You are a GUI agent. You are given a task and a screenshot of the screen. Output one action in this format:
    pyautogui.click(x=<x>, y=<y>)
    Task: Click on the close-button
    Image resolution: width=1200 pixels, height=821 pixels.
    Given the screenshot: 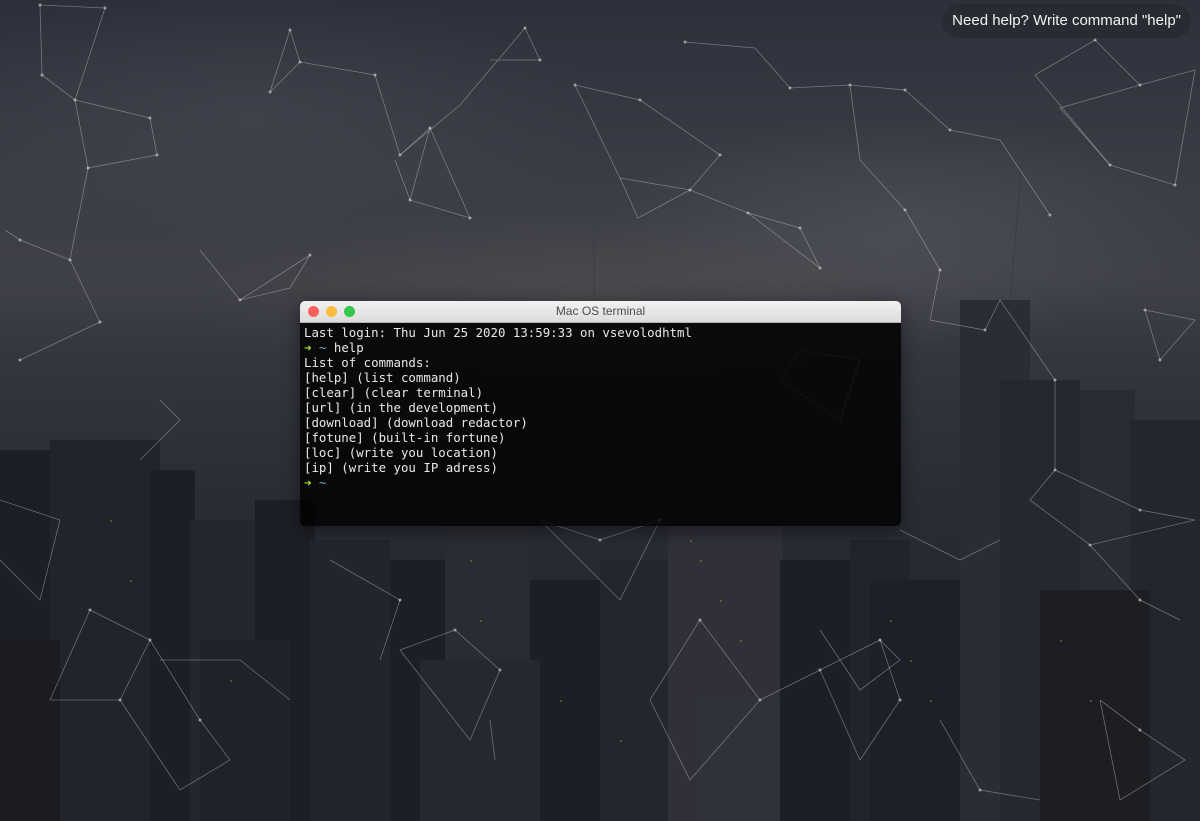 What is the action you would take?
    pyautogui.click(x=313, y=311)
    